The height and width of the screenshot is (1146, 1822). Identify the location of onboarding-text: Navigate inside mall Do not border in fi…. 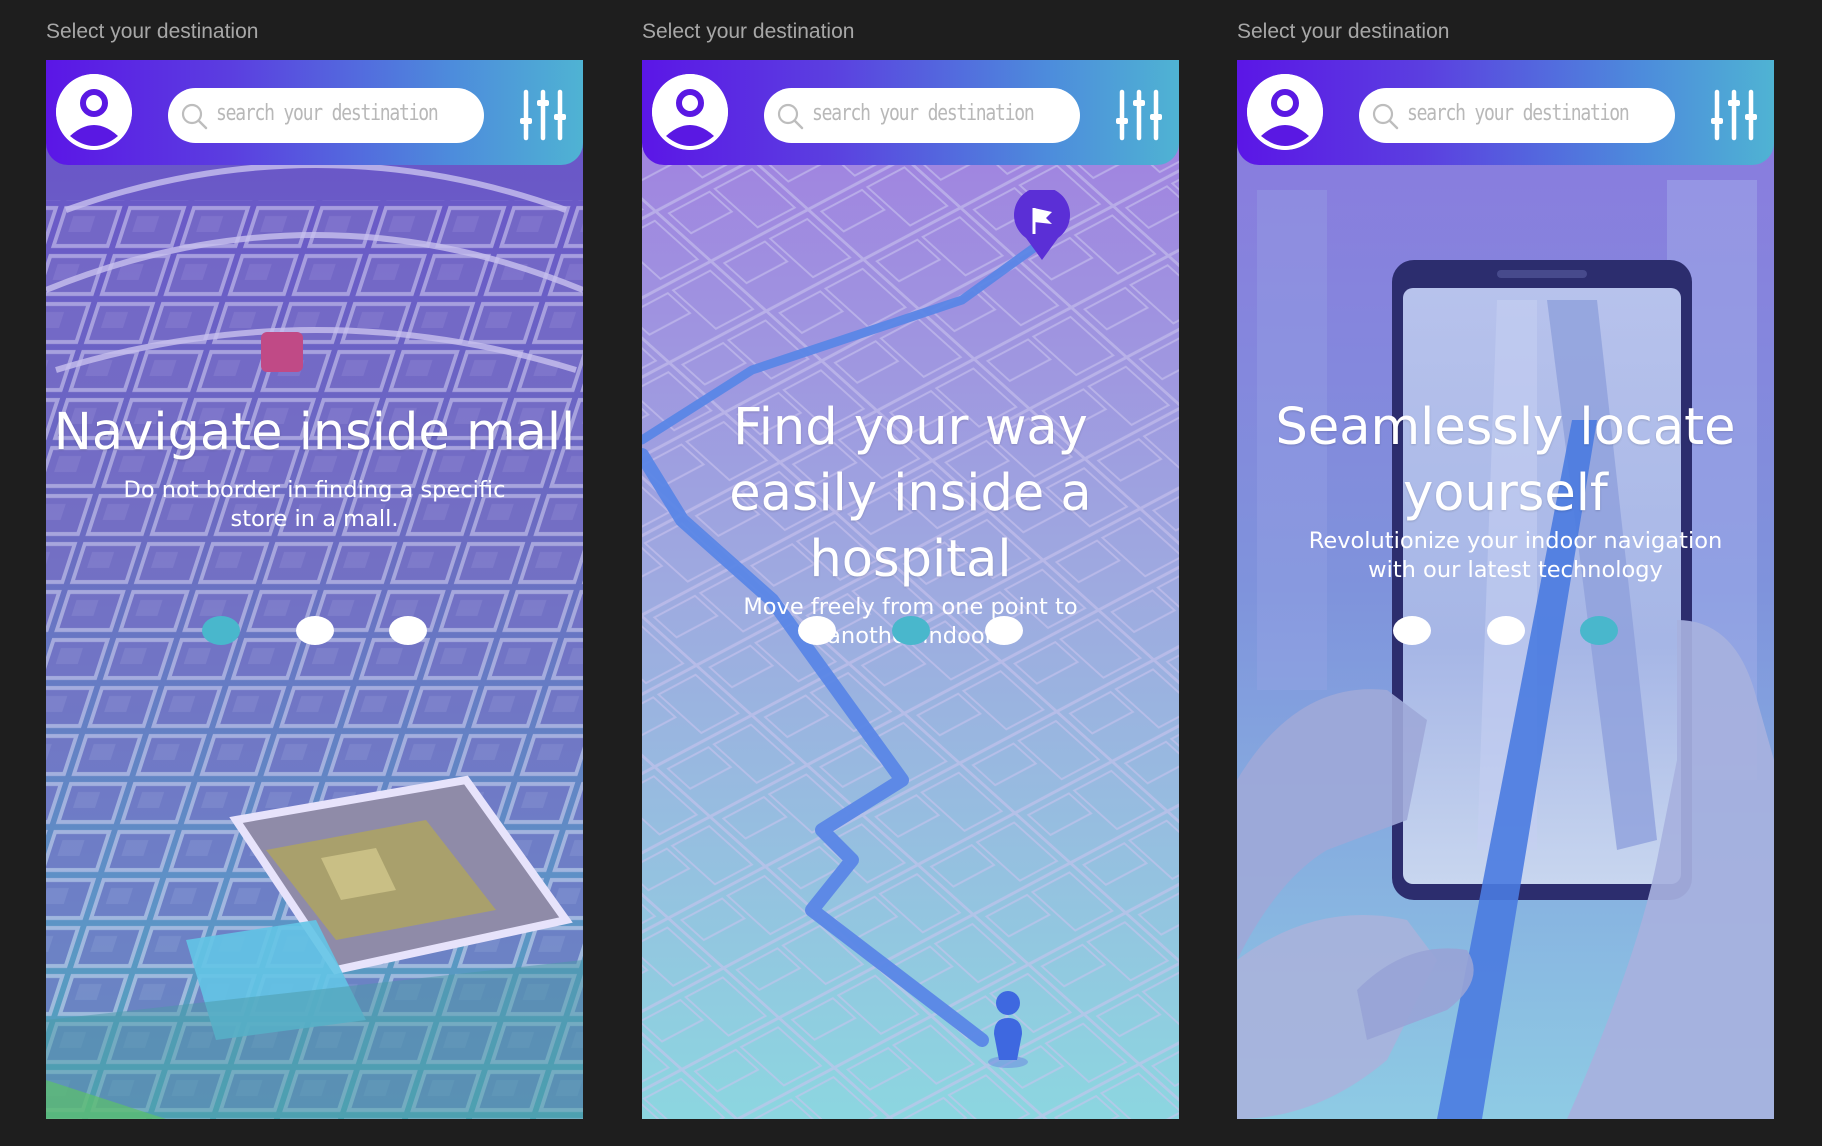
(314, 467).